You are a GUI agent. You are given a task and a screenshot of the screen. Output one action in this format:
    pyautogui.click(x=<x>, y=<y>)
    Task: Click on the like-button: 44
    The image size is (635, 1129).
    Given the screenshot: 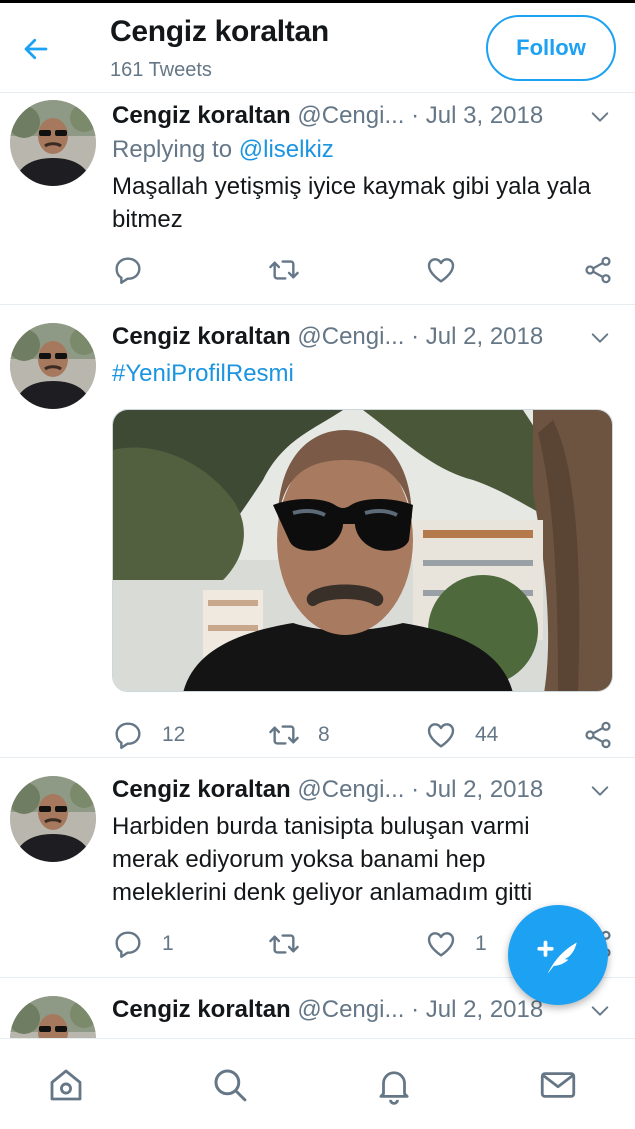 What is the action you would take?
    pyautogui.click(x=461, y=735)
    